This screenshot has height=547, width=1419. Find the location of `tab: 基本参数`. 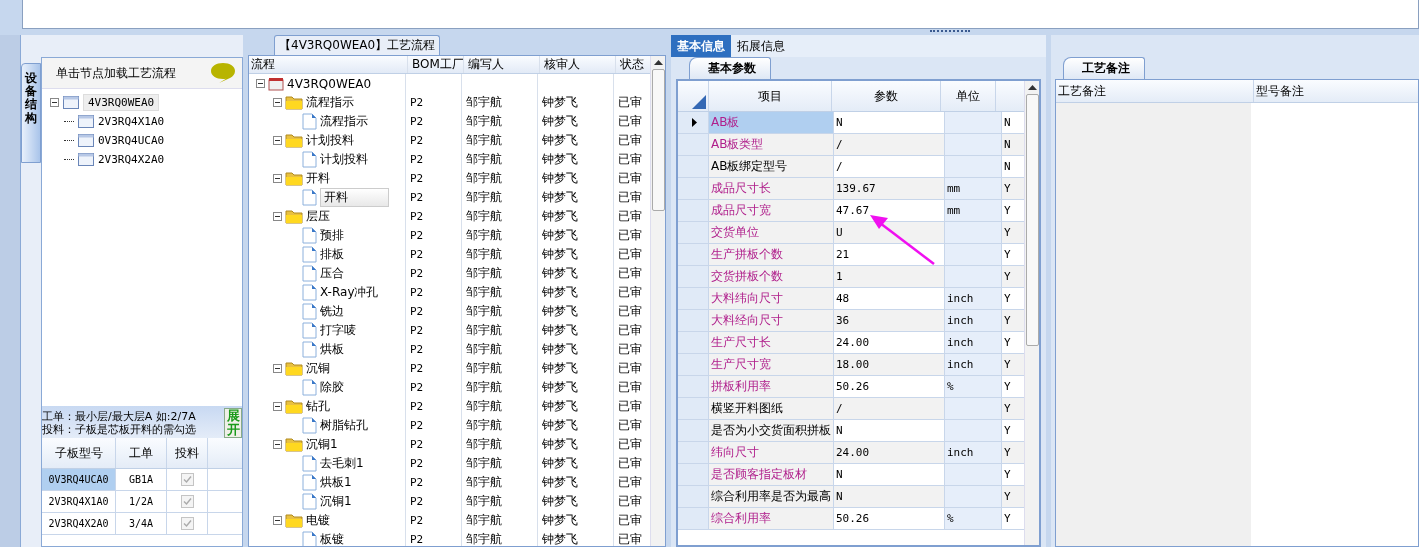

tab: 基本参数 is located at coordinates (730, 68).